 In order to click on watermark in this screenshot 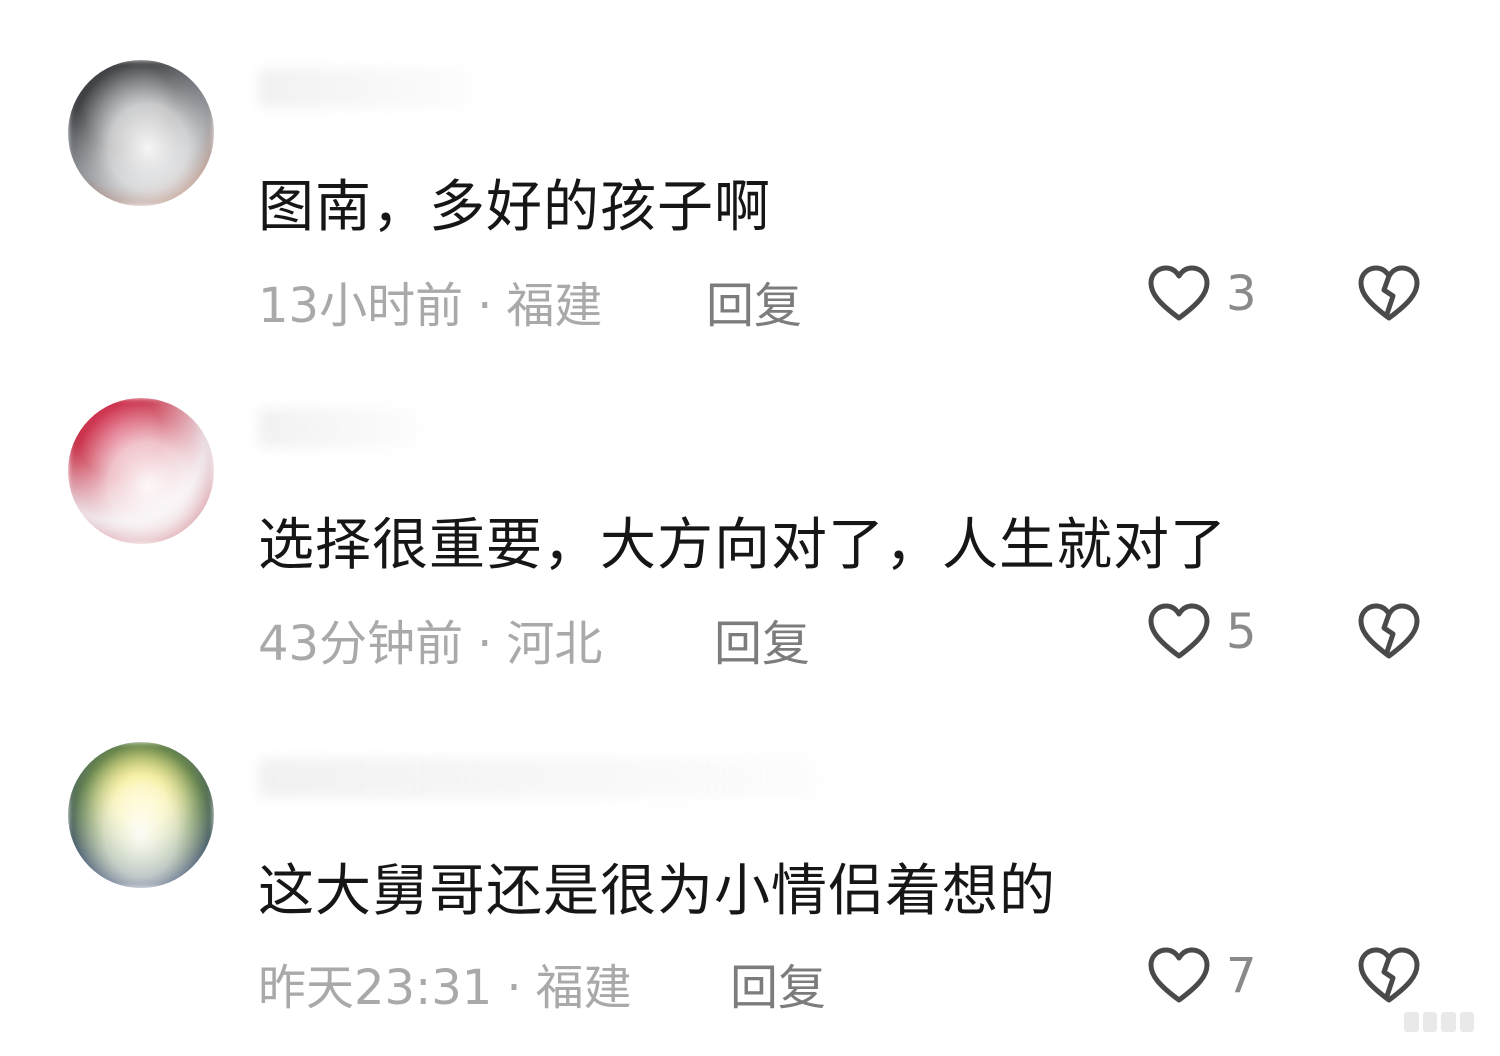, I will do `click(1439, 1022)`.